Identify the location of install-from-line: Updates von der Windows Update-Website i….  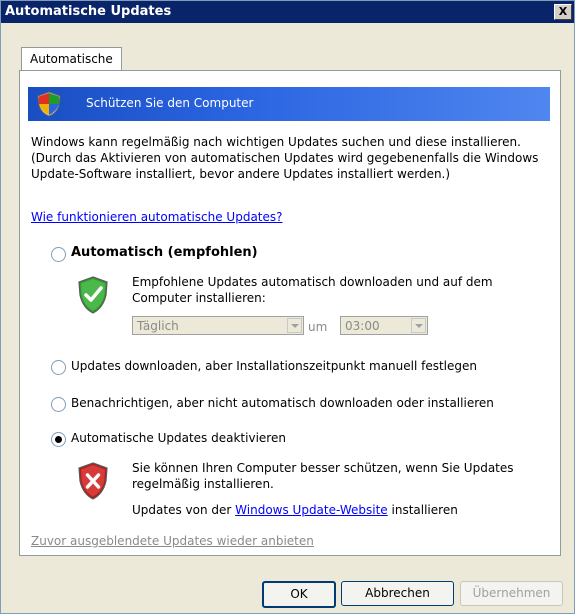
(295, 510).